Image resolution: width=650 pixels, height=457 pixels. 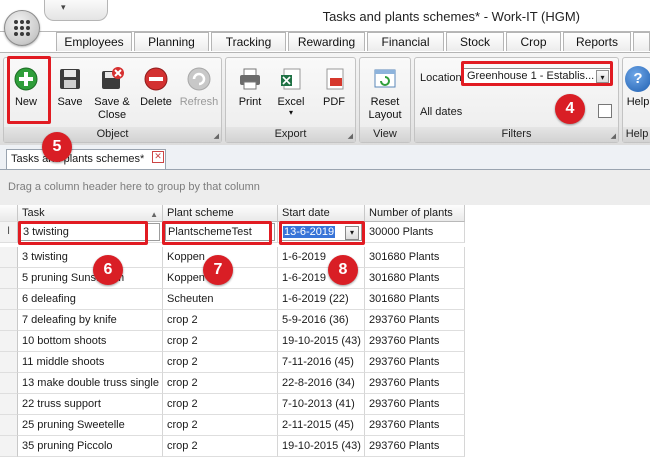 What do you see at coordinates (385, 92) in the screenshot?
I see `reset-layout-button: Reset Layout` at bounding box center [385, 92].